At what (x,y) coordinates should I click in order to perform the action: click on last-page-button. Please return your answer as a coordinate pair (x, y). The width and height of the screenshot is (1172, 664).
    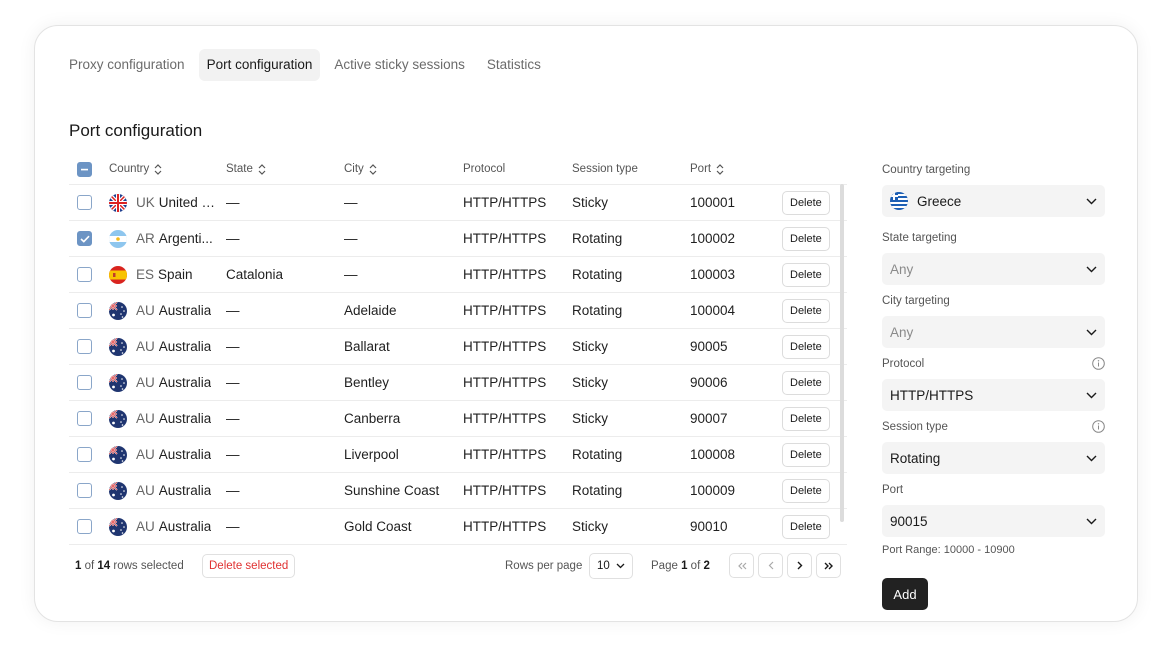
    Looking at the image, I should click on (828, 565).